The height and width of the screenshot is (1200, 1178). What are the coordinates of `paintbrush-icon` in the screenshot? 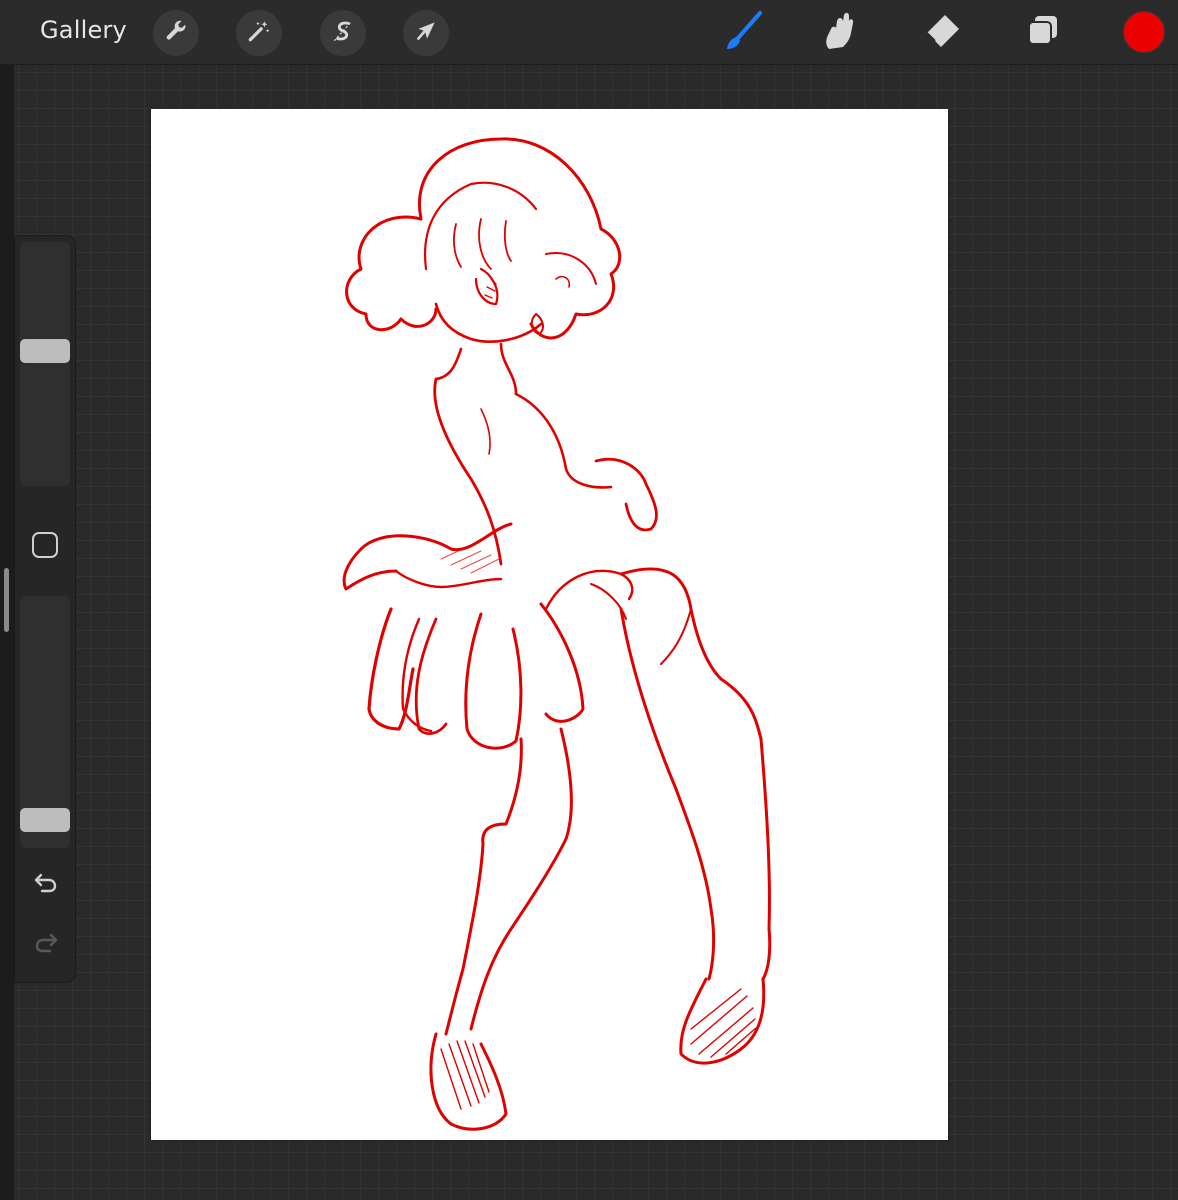 It's located at (741, 33).